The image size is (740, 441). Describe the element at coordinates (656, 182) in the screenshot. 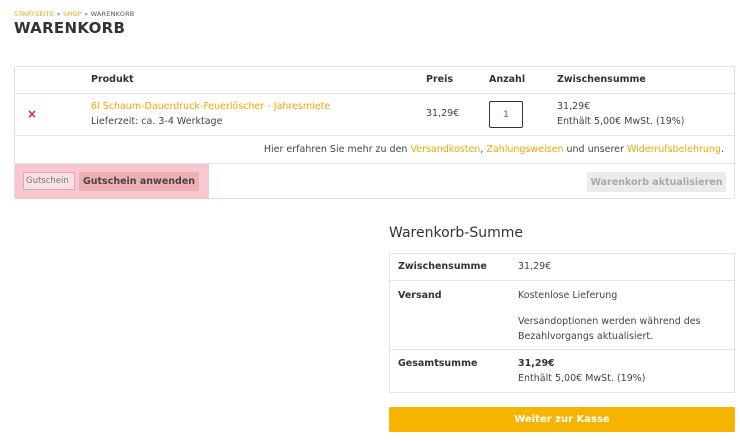

I see `update-cart-button: Warenkorb aktualisieren` at that location.